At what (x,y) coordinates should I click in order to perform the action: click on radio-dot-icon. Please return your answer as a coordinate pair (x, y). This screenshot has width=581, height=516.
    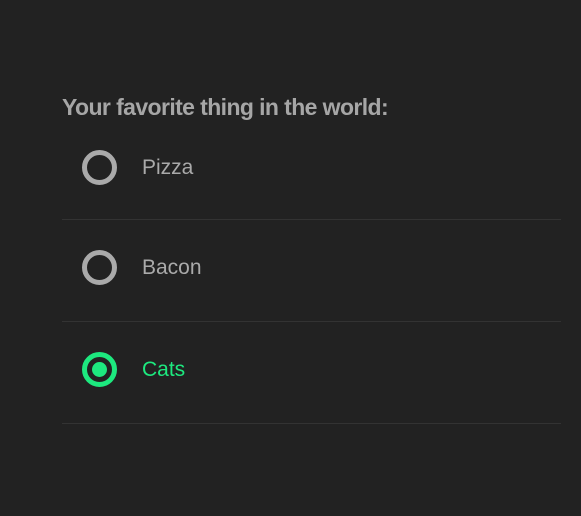
    Looking at the image, I should click on (99, 369).